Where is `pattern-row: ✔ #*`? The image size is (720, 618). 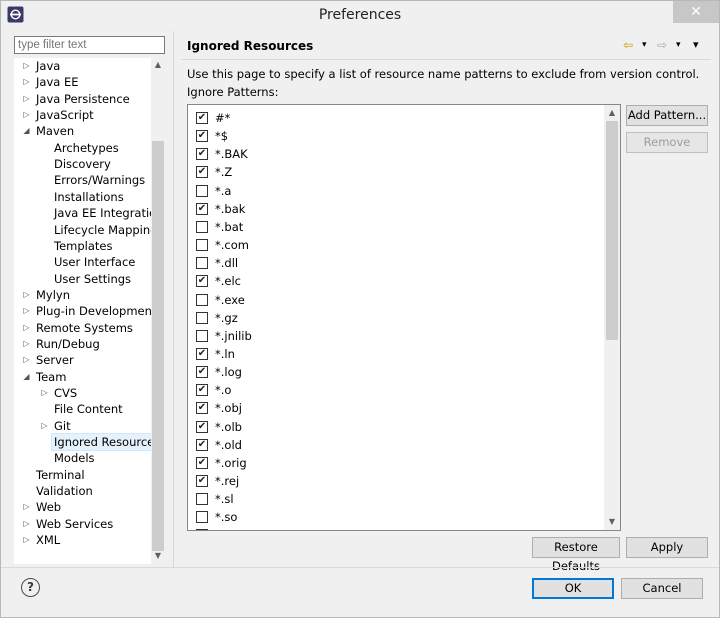 pattern-row: ✔ #* is located at coordinates (396, 118).